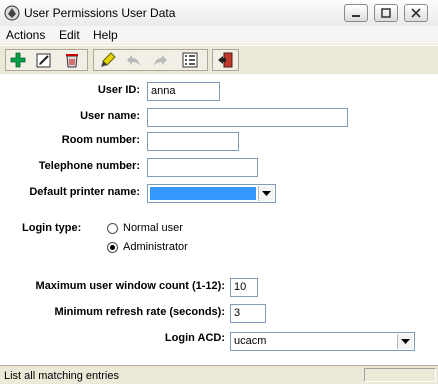  I want to click on undo-icon, so click(133, 60).